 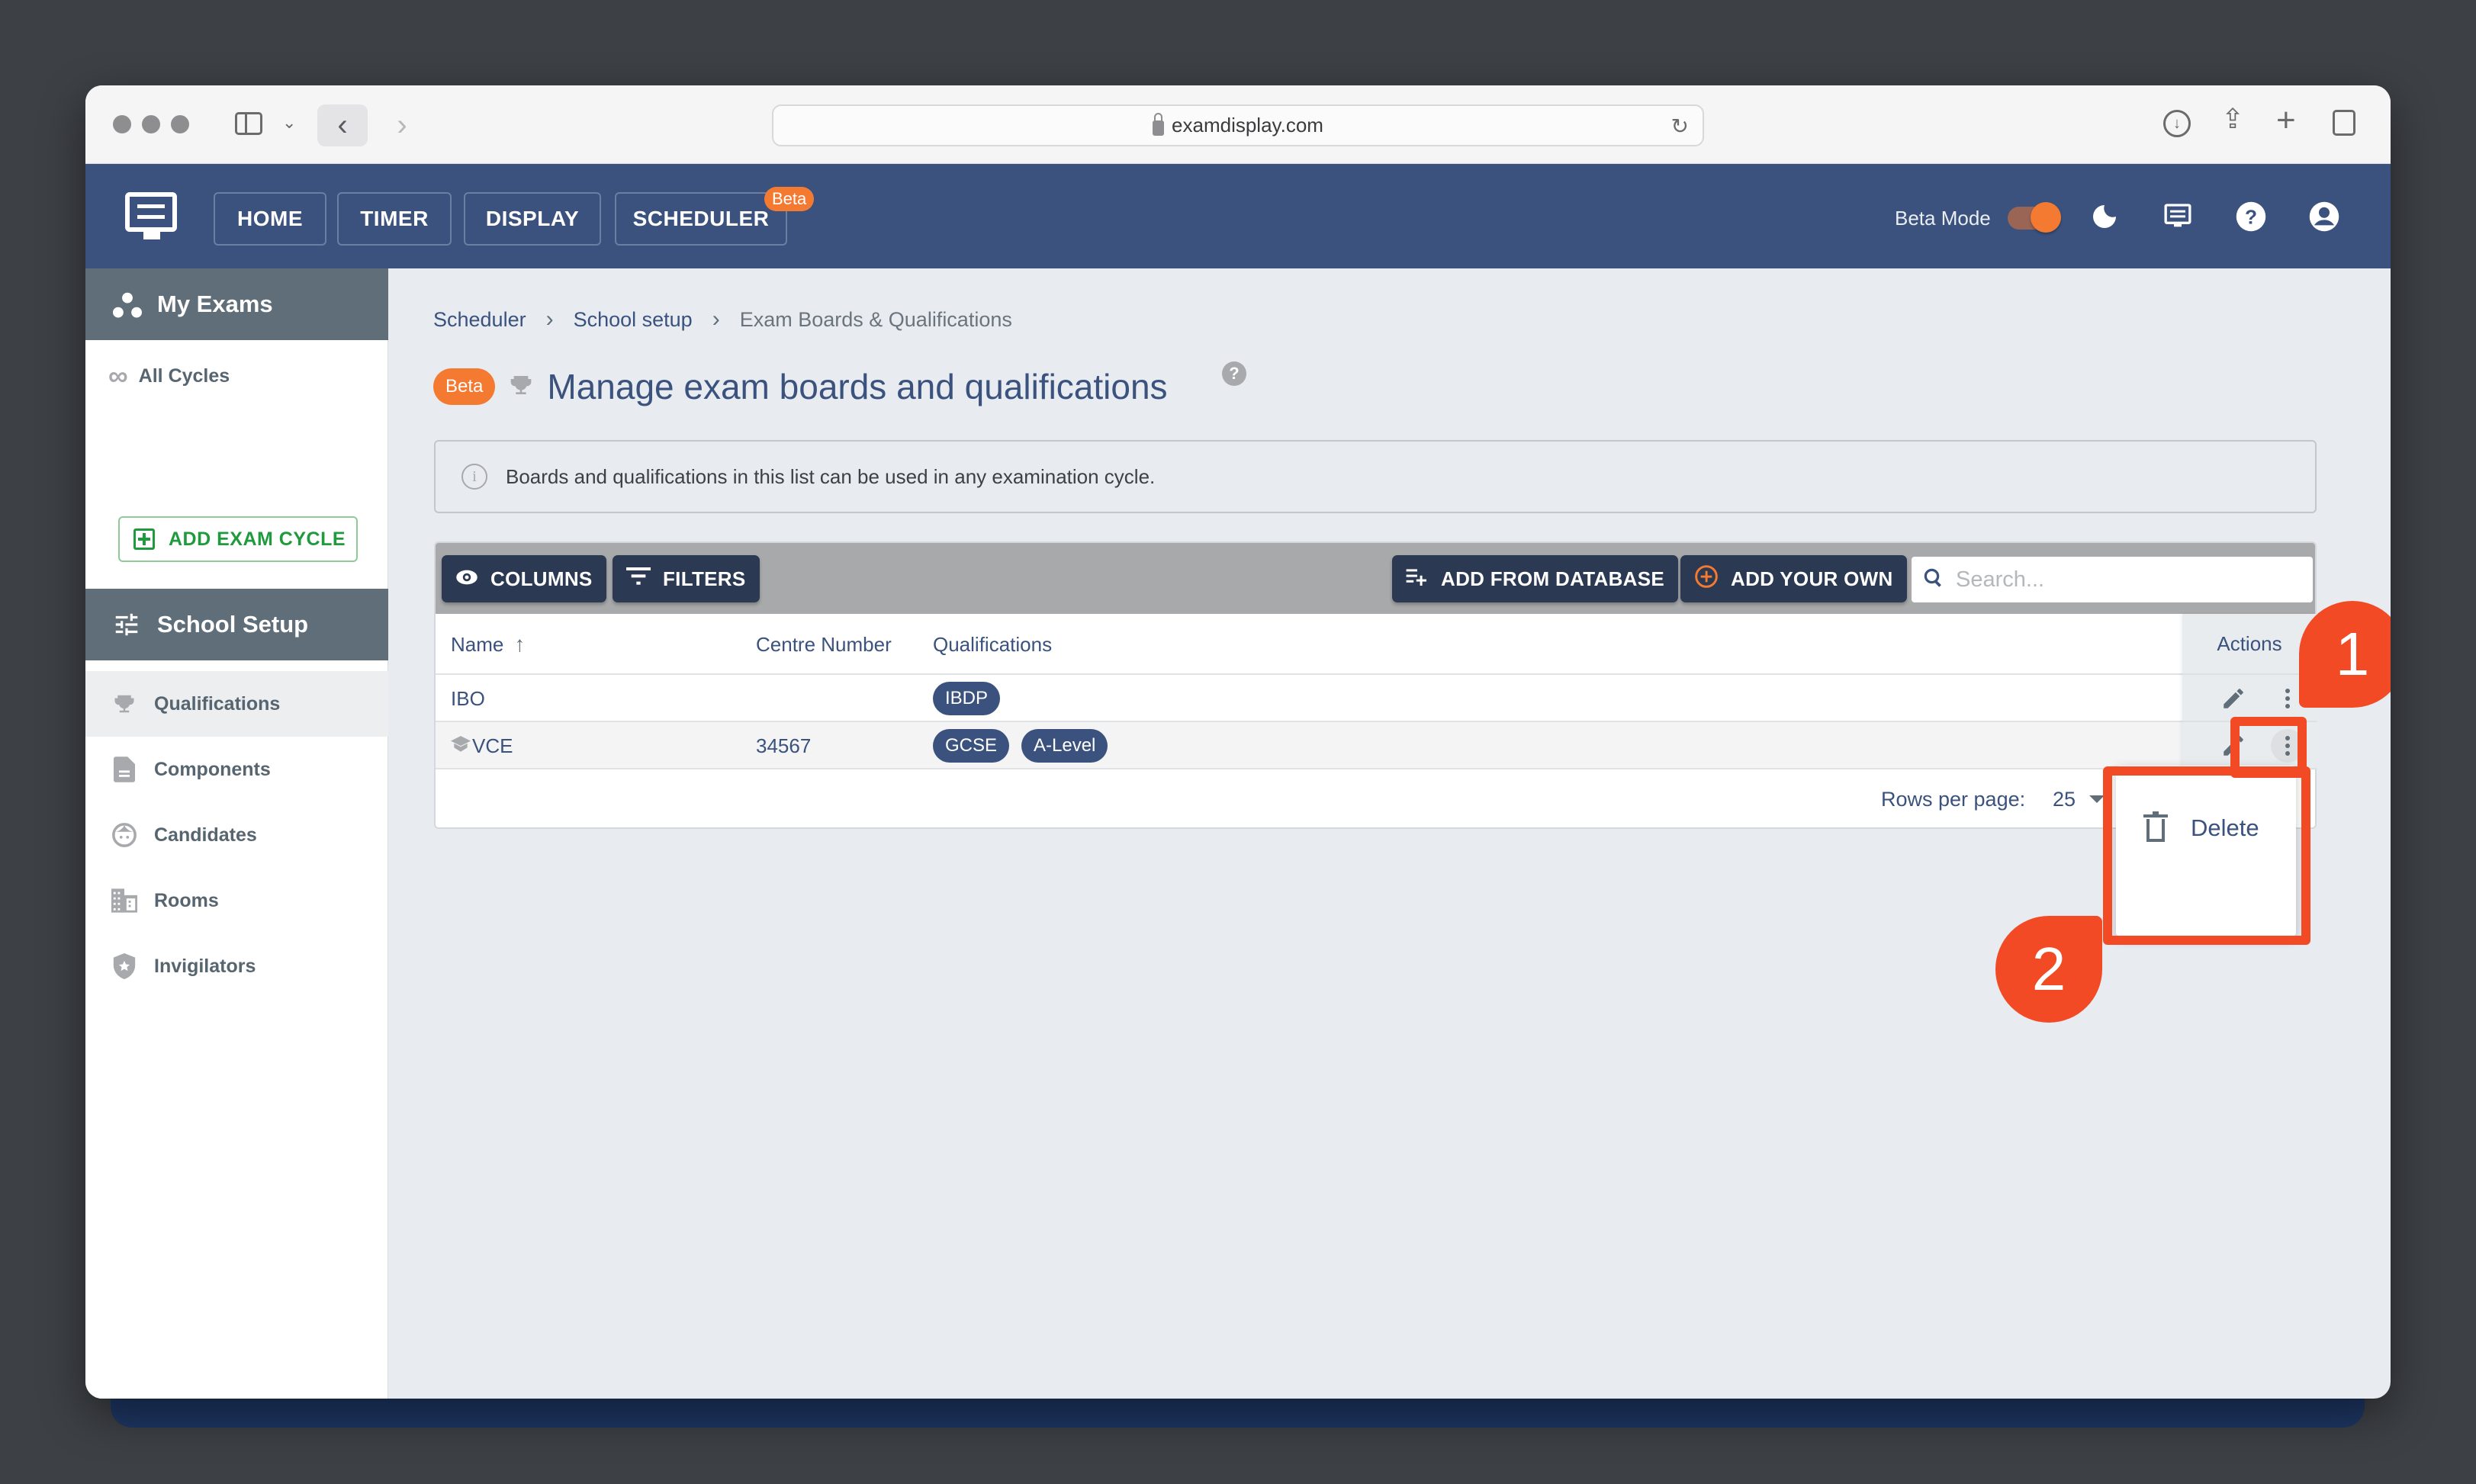 What do you see at coordinates (519, 644) in the screenshot?
I see `arrow-up-sort-icon: ↑` at bounding box center [519, 644].